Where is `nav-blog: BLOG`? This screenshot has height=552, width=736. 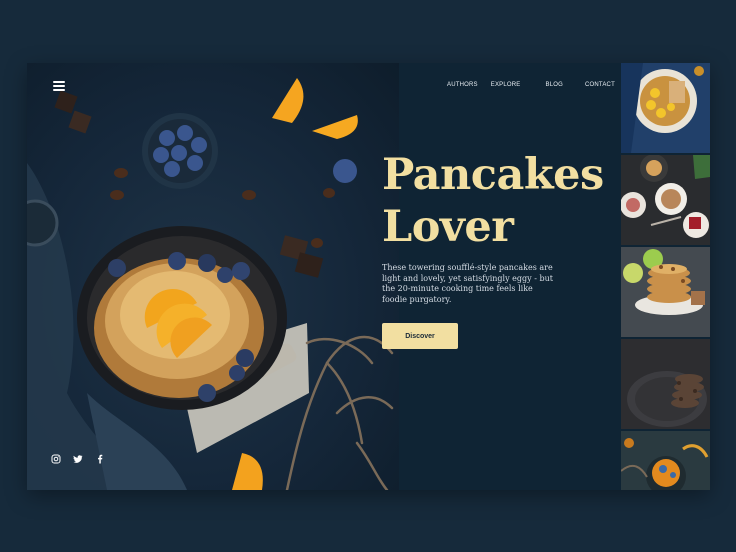
nav-blog: BLOG is located at coordinates (554, 85).